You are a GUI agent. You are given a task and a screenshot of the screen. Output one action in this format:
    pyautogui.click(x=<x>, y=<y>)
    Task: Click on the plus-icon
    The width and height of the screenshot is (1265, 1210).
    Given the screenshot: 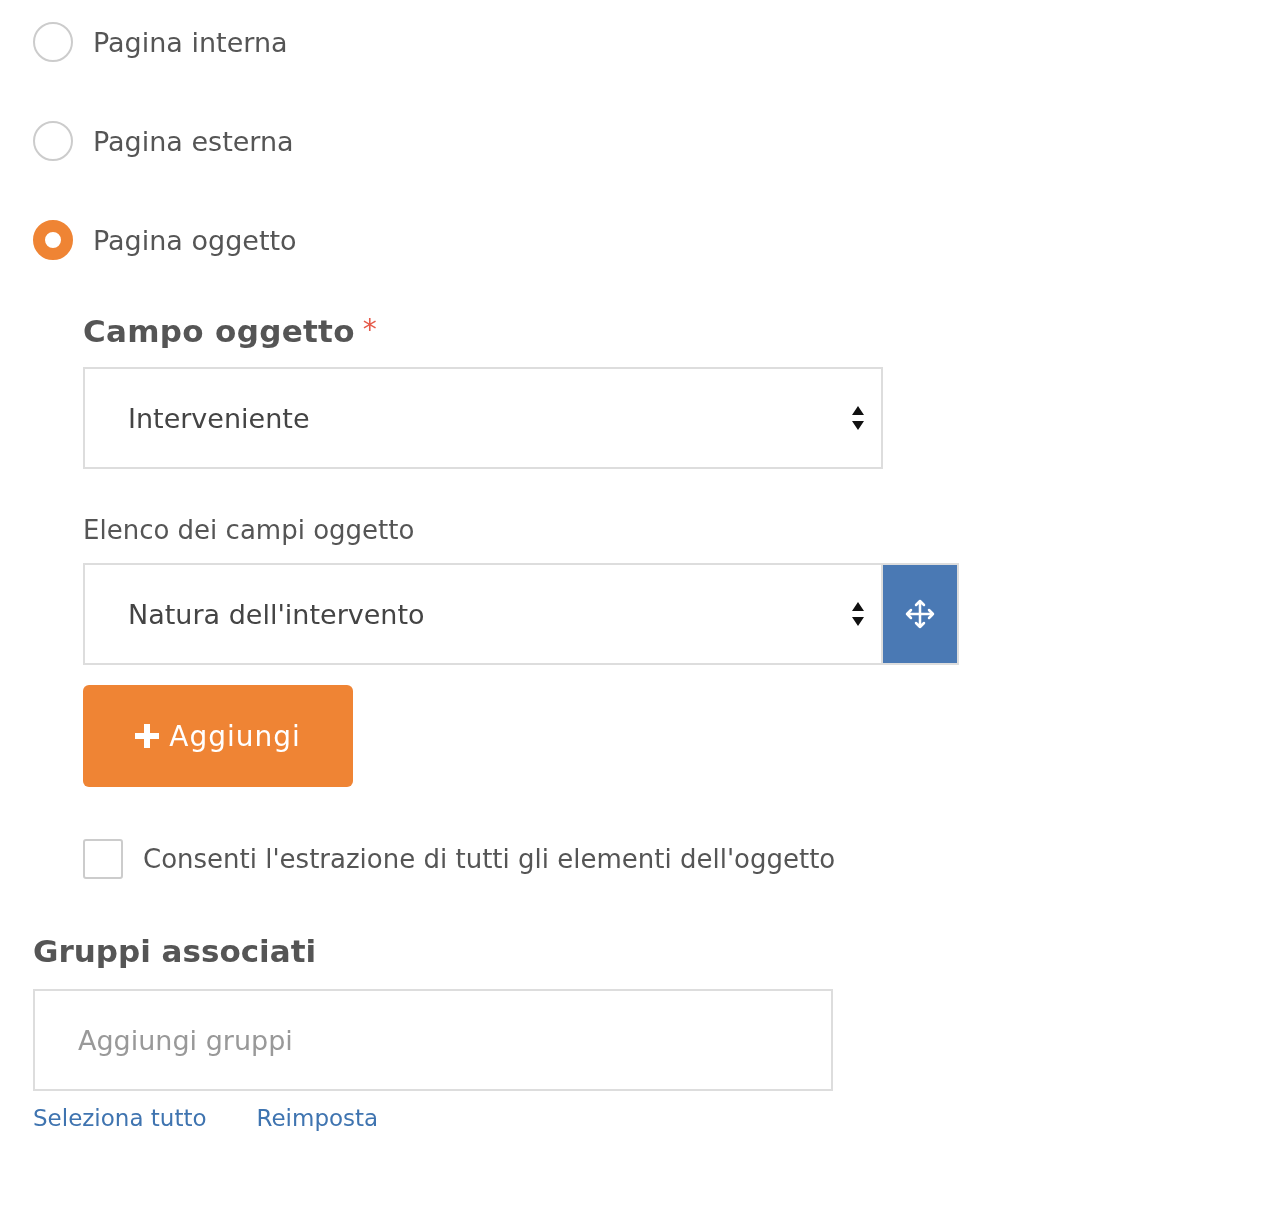 What is the action you would take?
    pyautogui.click(x=147, y=736)
    